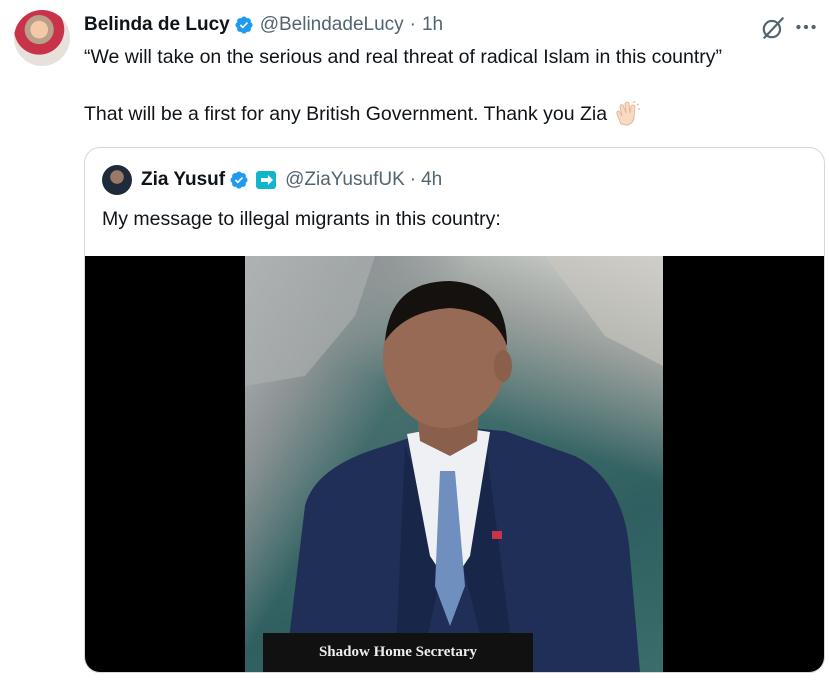 The image size is (829, 686). What do you see at coordinates (332, 25) in the screenshot?
I see `author-handle: @BelindadeLucy` at bounding box center [332, 25].